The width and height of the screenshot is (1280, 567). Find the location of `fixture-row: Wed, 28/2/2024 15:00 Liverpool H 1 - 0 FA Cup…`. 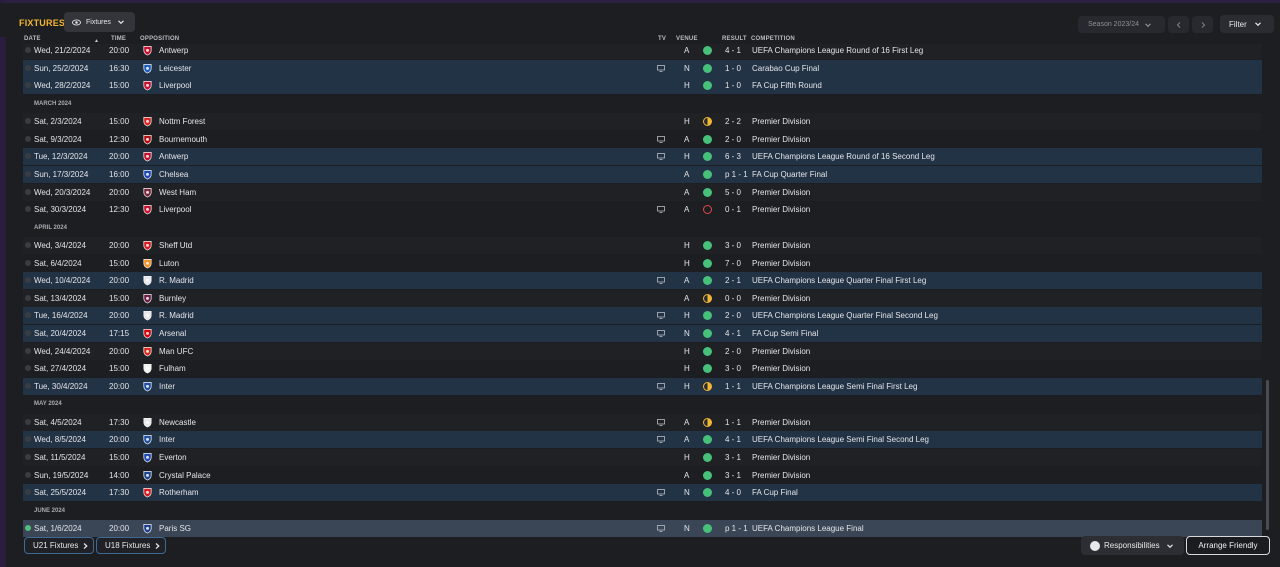

fixture-row: Wed, 28/2/2024 15:00 Liverpool H 1 - 0 FA Cup… is located at coordinates (642, 86).